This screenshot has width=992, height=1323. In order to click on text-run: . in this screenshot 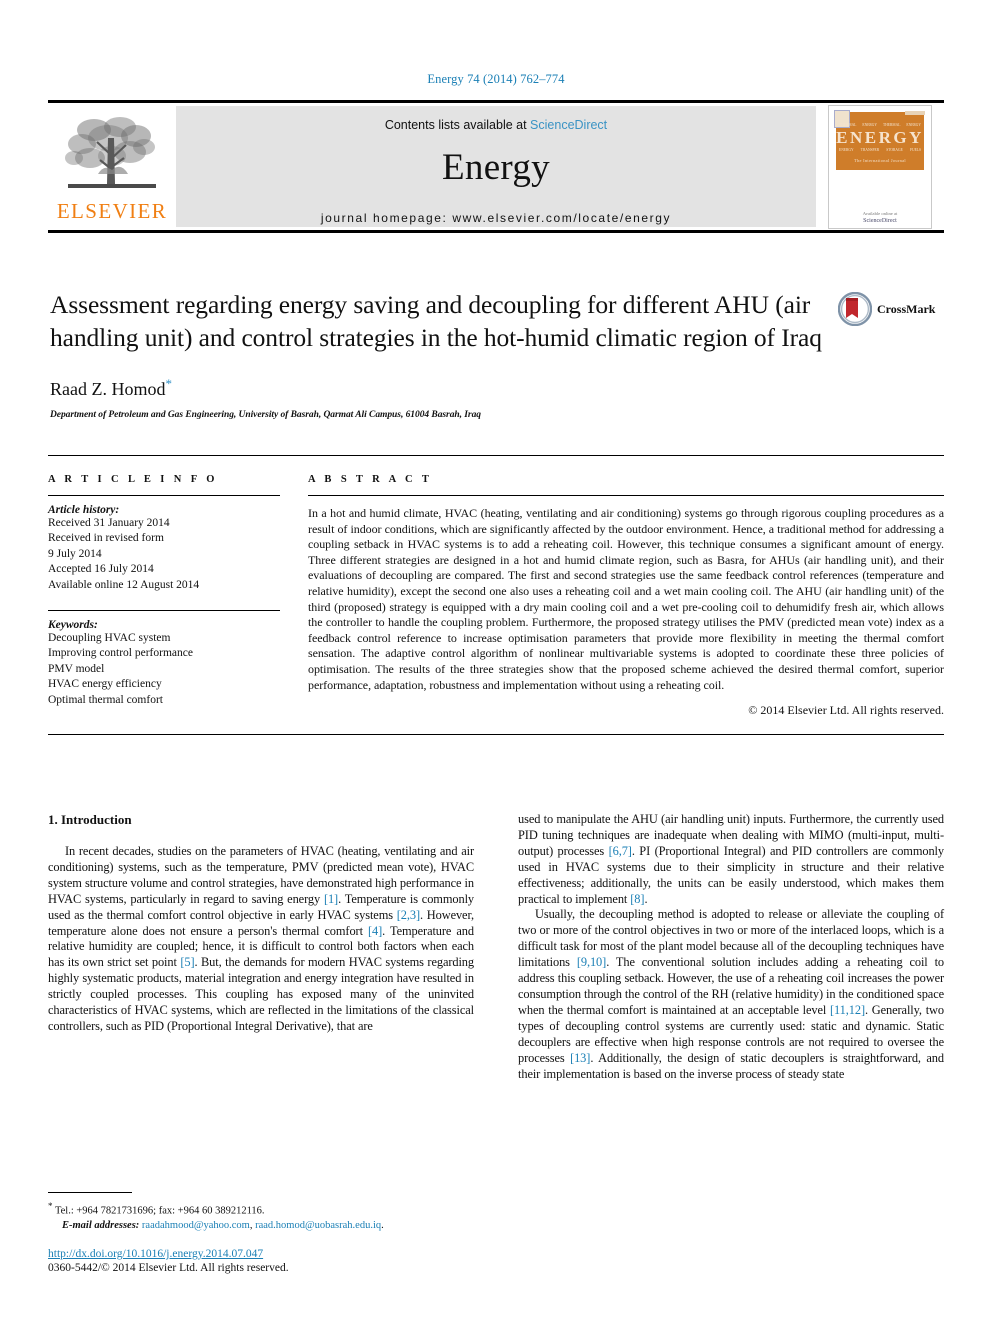, I will do `click(646, 898)`.